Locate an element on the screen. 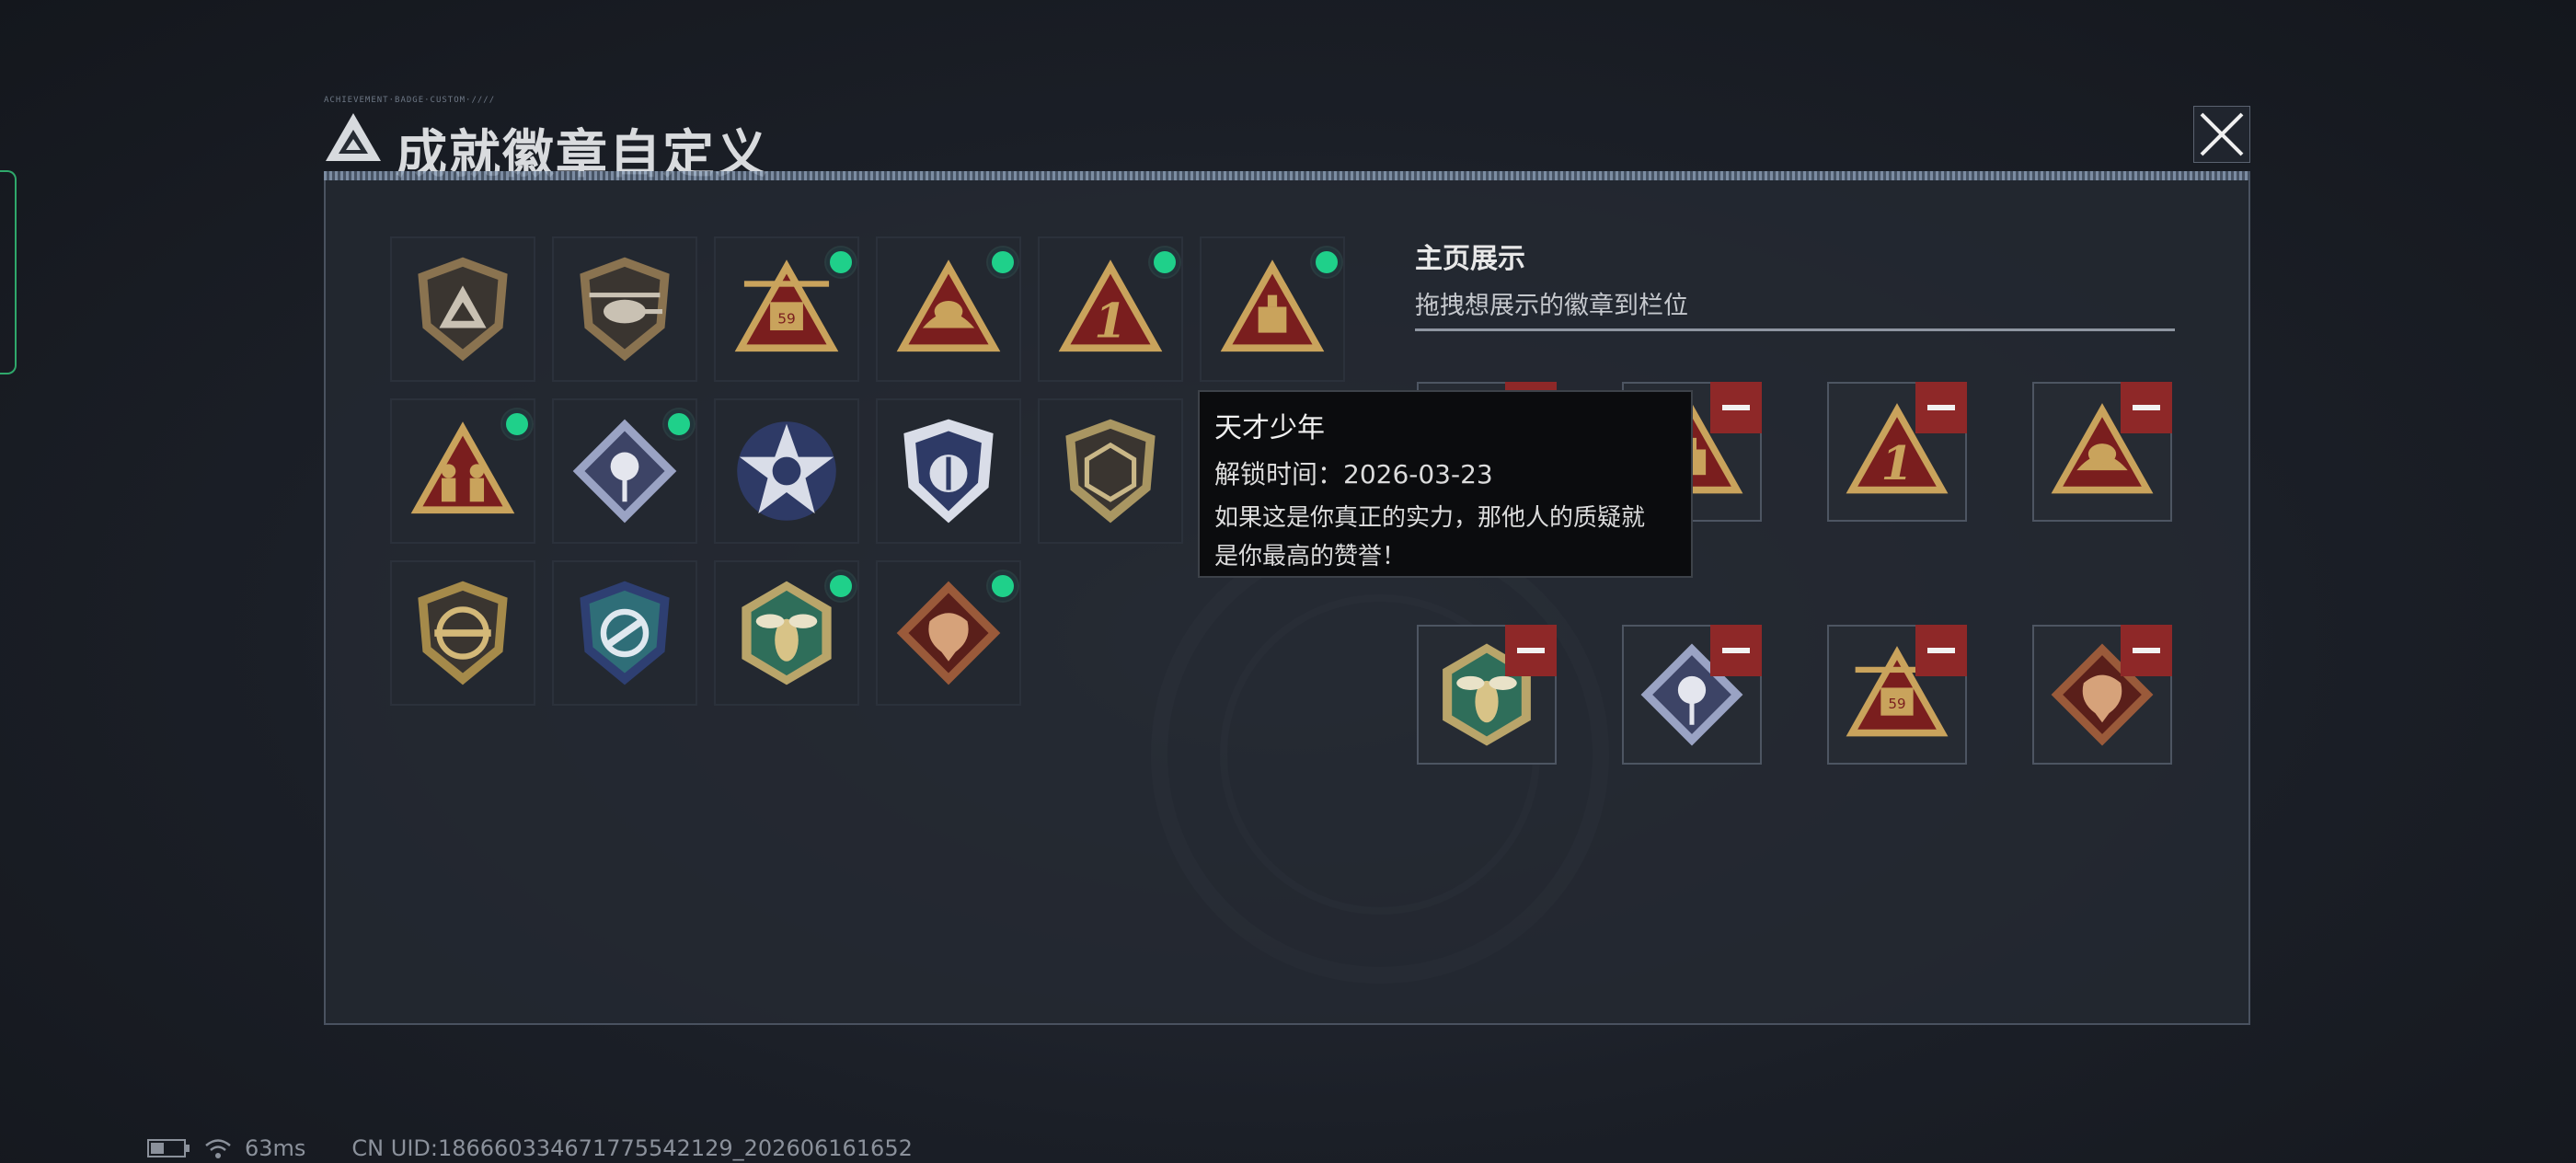 This screenshot has width=2576, height=1163. side-edge-tab is located at coordinates (8, 272).